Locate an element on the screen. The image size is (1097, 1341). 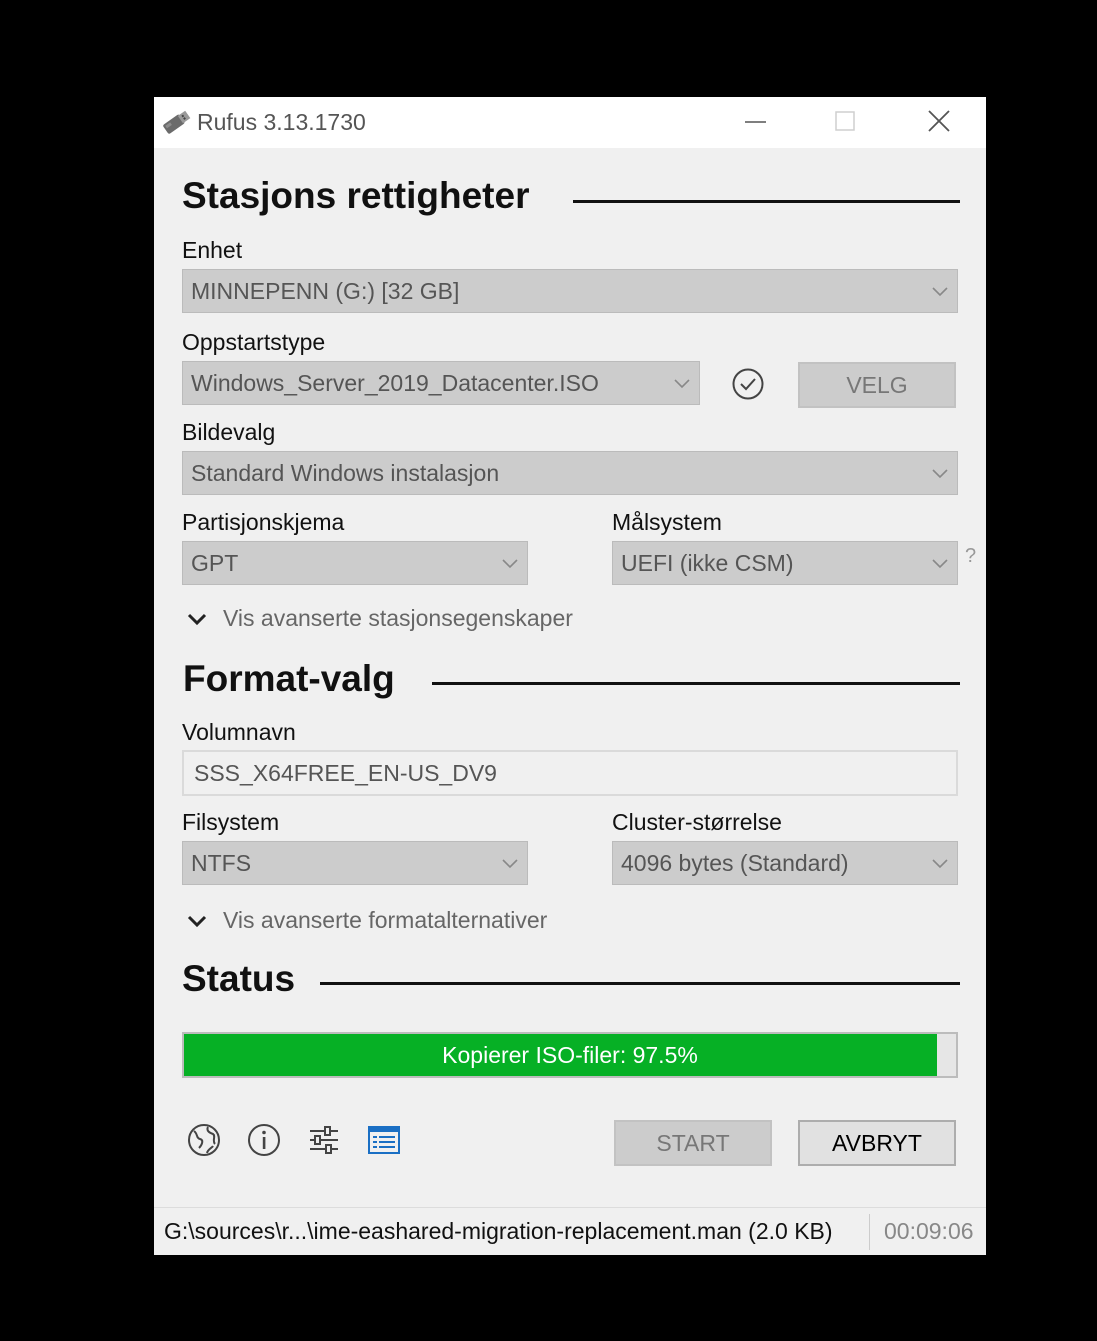
log-icon is located at coordinates (384, 1140).